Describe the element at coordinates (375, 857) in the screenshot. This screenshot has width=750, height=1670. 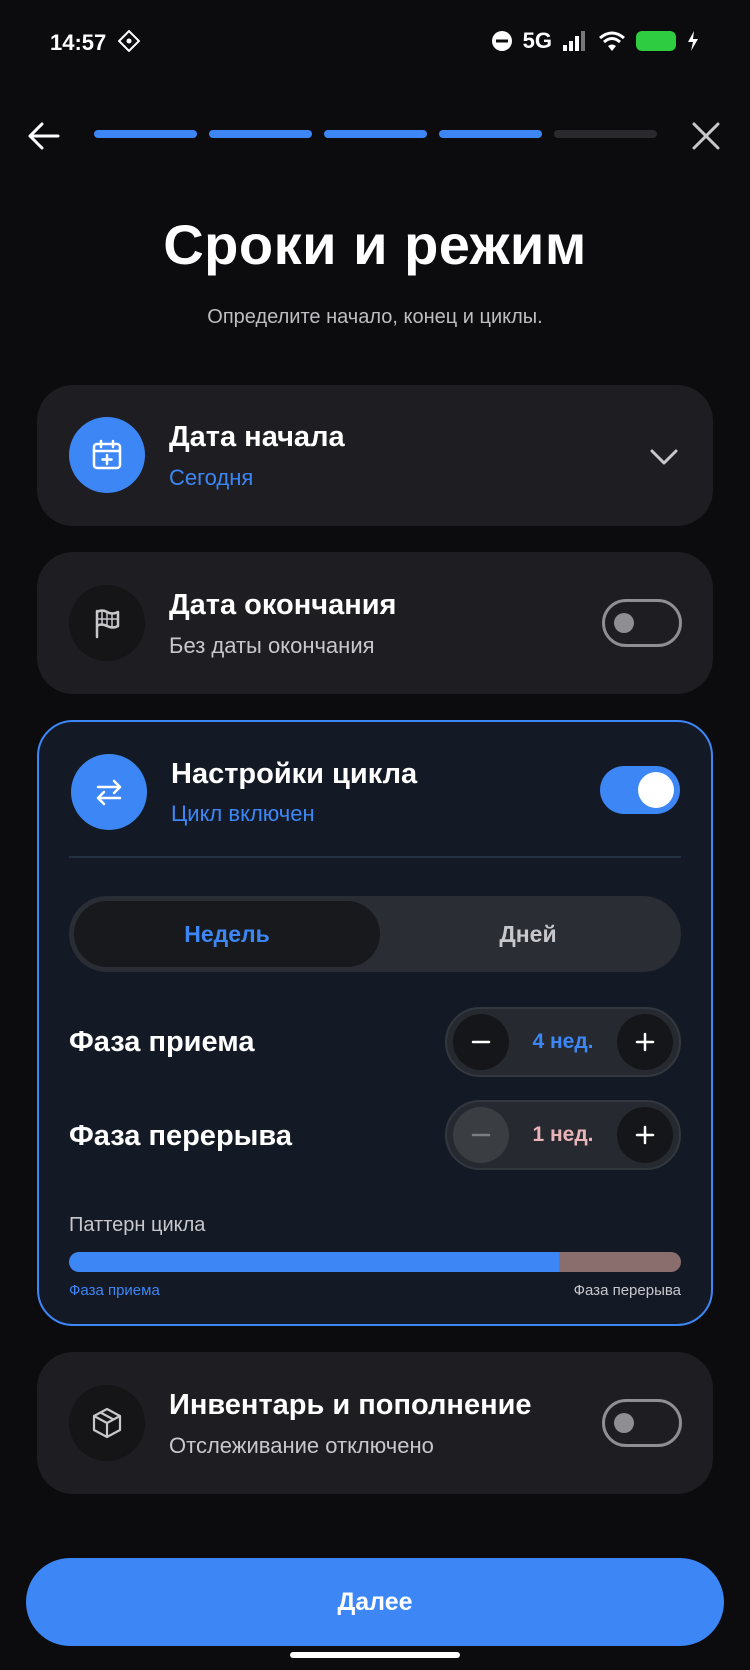
I see `divider` at that location.